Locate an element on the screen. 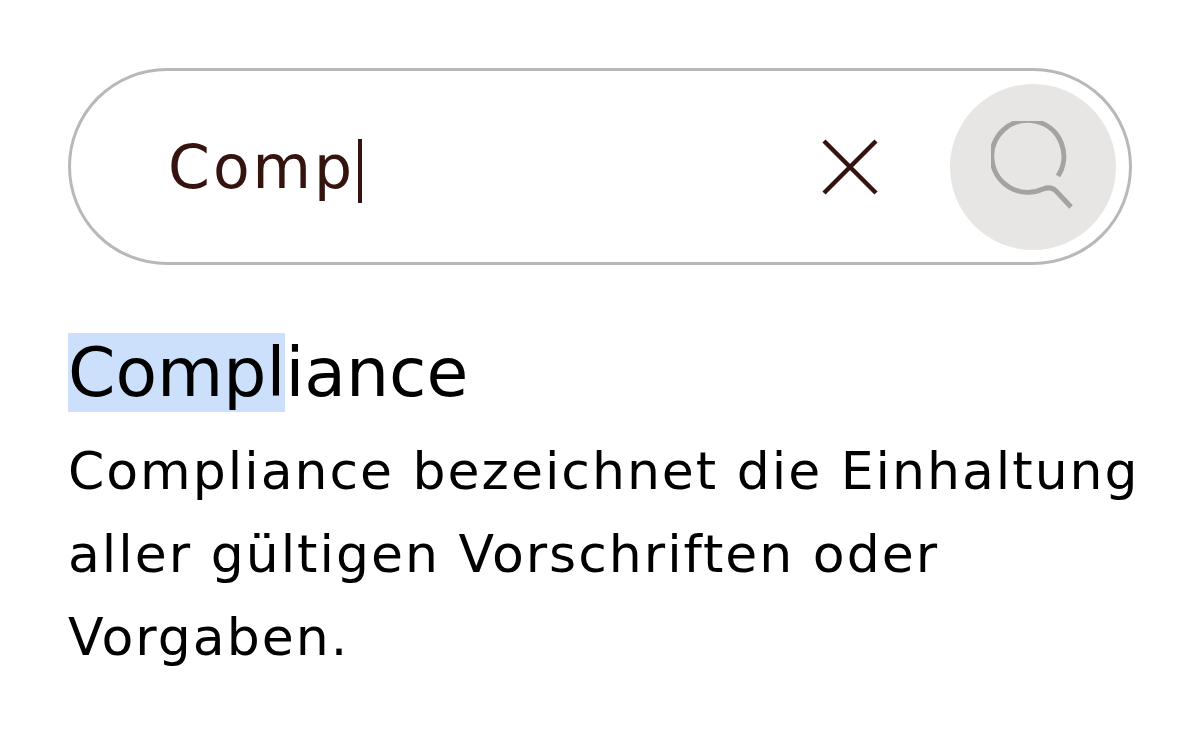 This screenshot has height=746, width=1200. close-icon is located at coordinates (850, 166).